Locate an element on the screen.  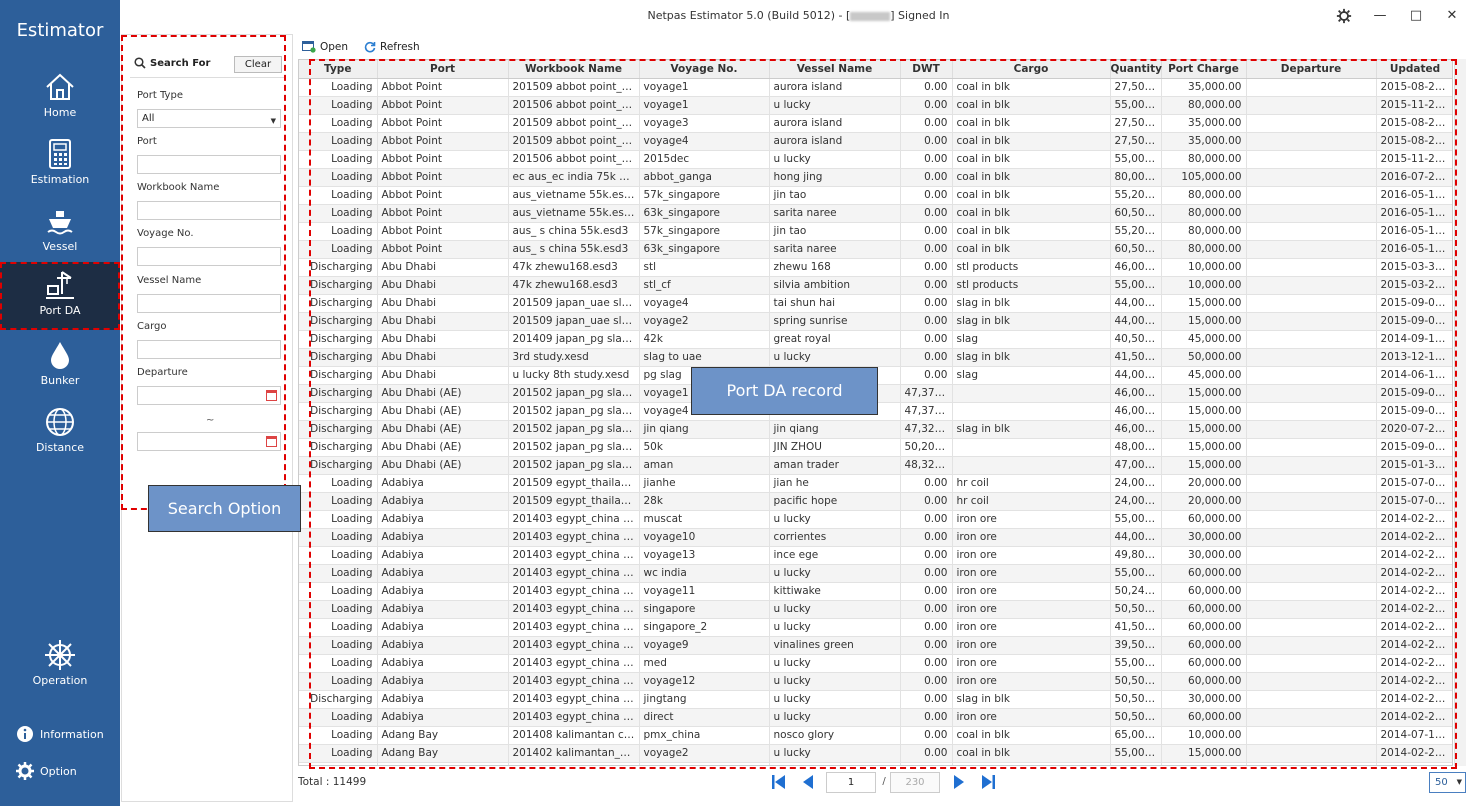
table-cell: 50,500.00 is located at coordinates (1136, 699).